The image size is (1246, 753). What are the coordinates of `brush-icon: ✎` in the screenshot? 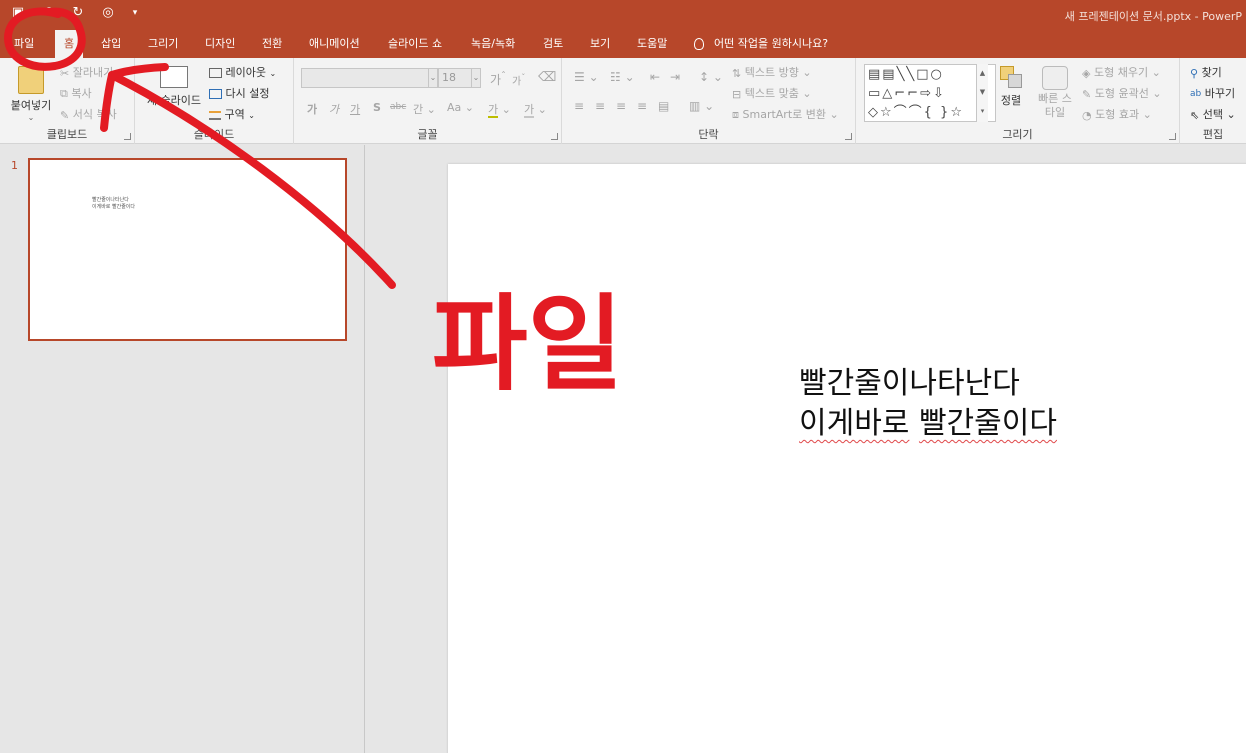 It's located at (65, 115).